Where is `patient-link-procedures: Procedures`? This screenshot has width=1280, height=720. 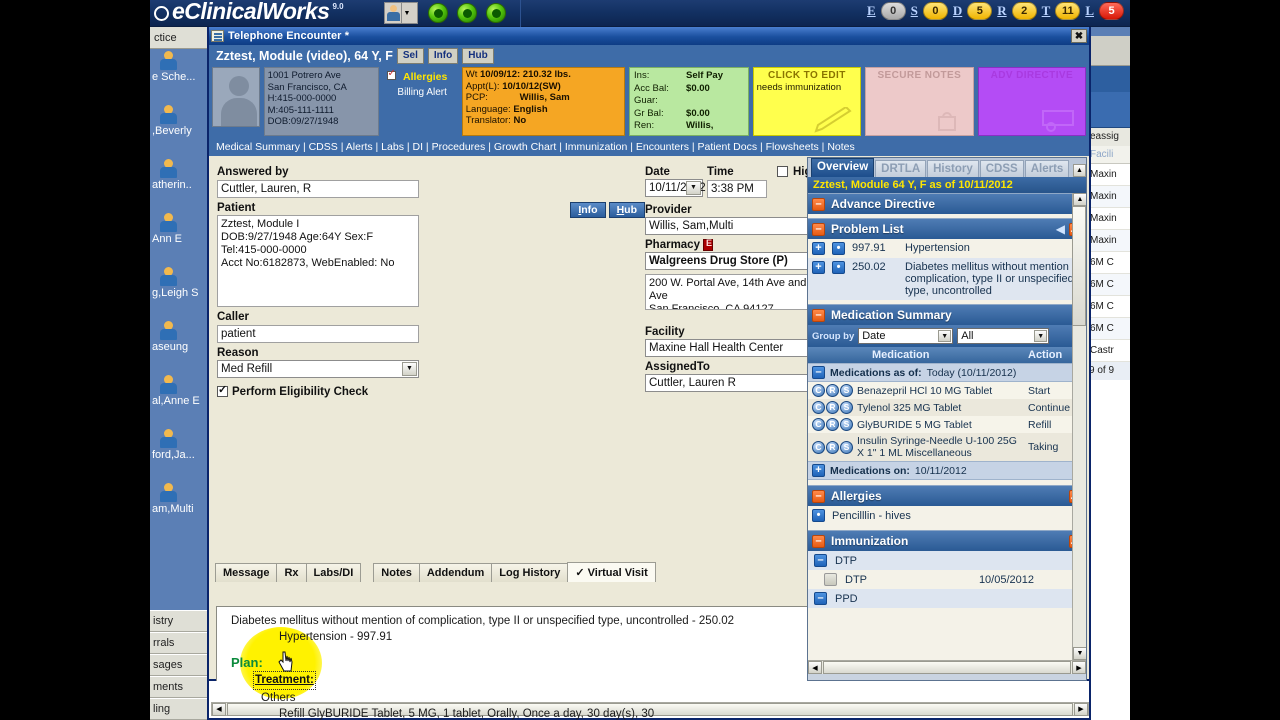
patient-link-procedures: Procedures is located at coordinates (459, 147).